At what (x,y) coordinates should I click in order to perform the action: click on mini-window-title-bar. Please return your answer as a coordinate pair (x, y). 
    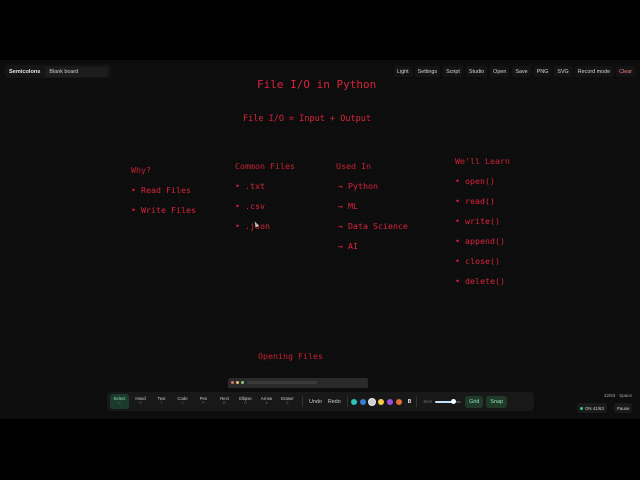
    Looking at the image, I should click on (282, 382).